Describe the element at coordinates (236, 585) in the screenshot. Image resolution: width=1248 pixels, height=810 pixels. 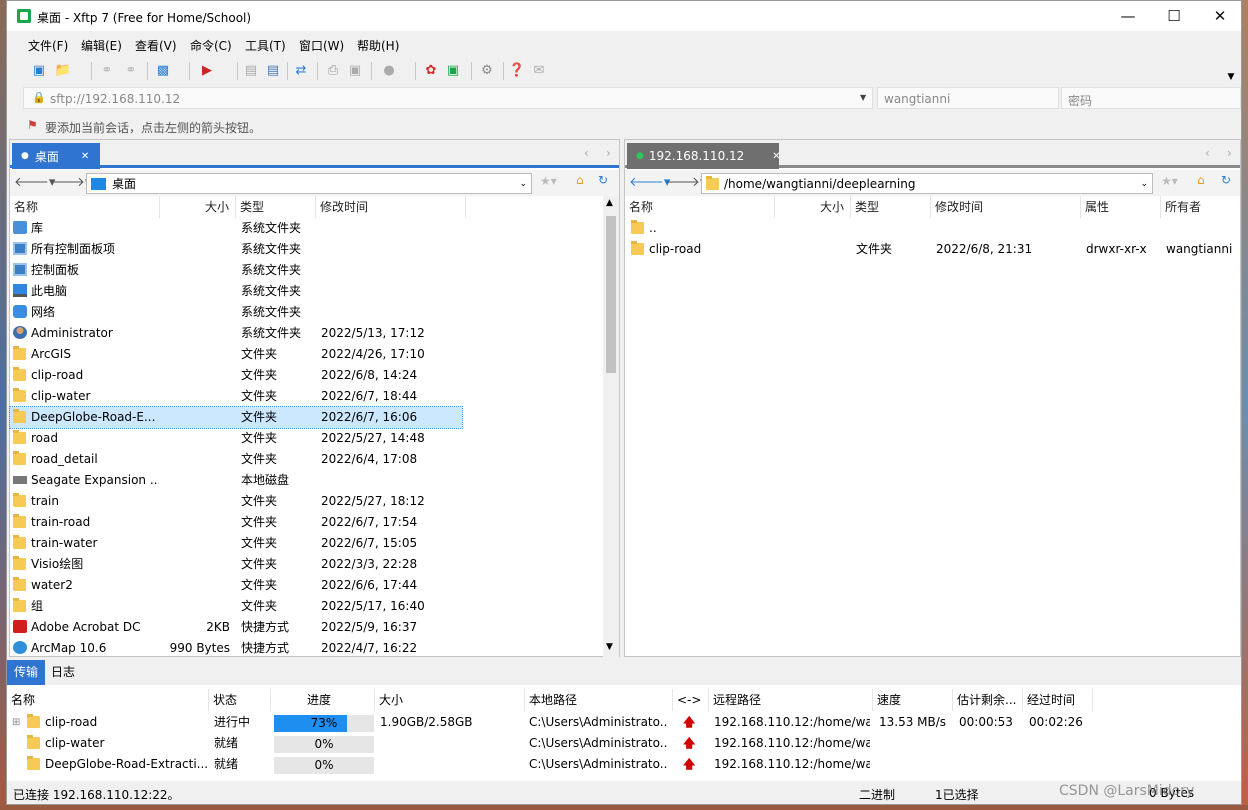
I see `table-row: water2 文件夹 2022/6/6, 17:44` at that location.